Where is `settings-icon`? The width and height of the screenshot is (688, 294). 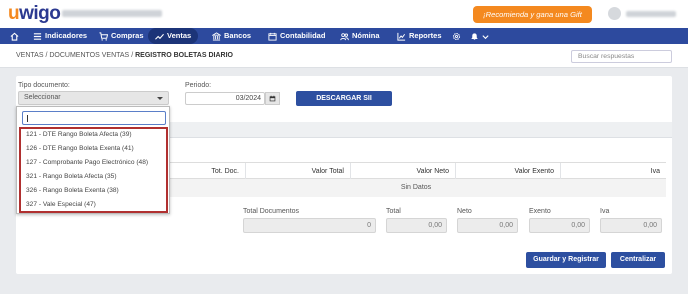 settings-icon is located at coordinates (456, 36).